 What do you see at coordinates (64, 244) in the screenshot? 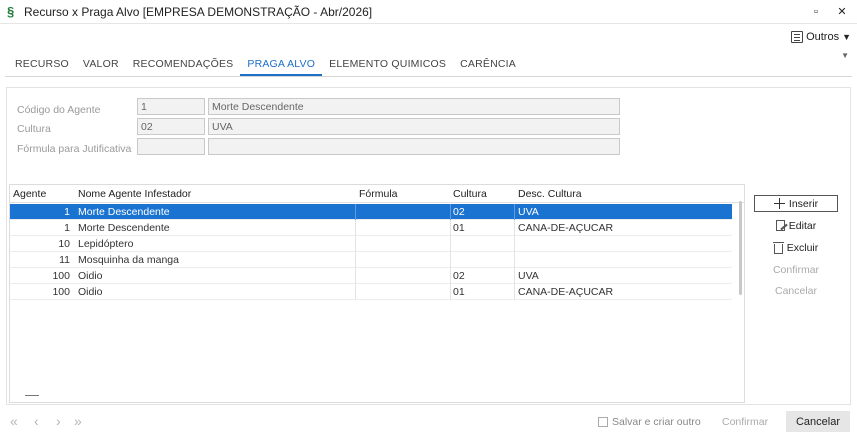
I see `cell-agente: 10` at bounding box center [64, 244].